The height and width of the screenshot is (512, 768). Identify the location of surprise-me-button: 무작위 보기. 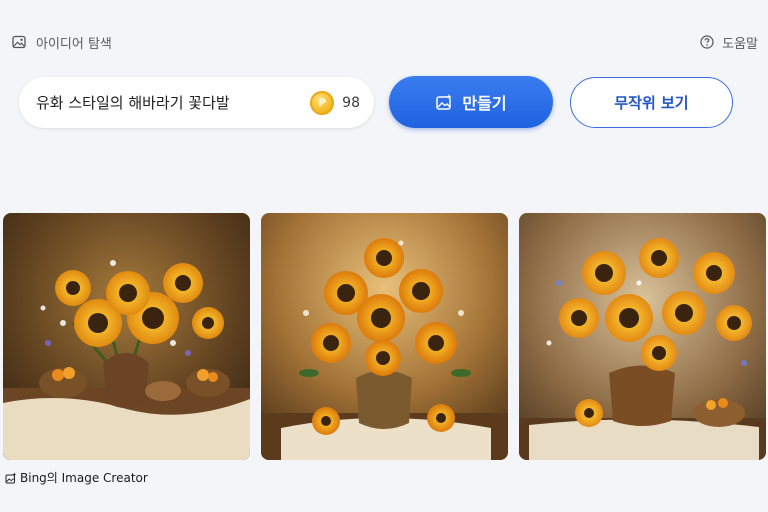
(651, 102).